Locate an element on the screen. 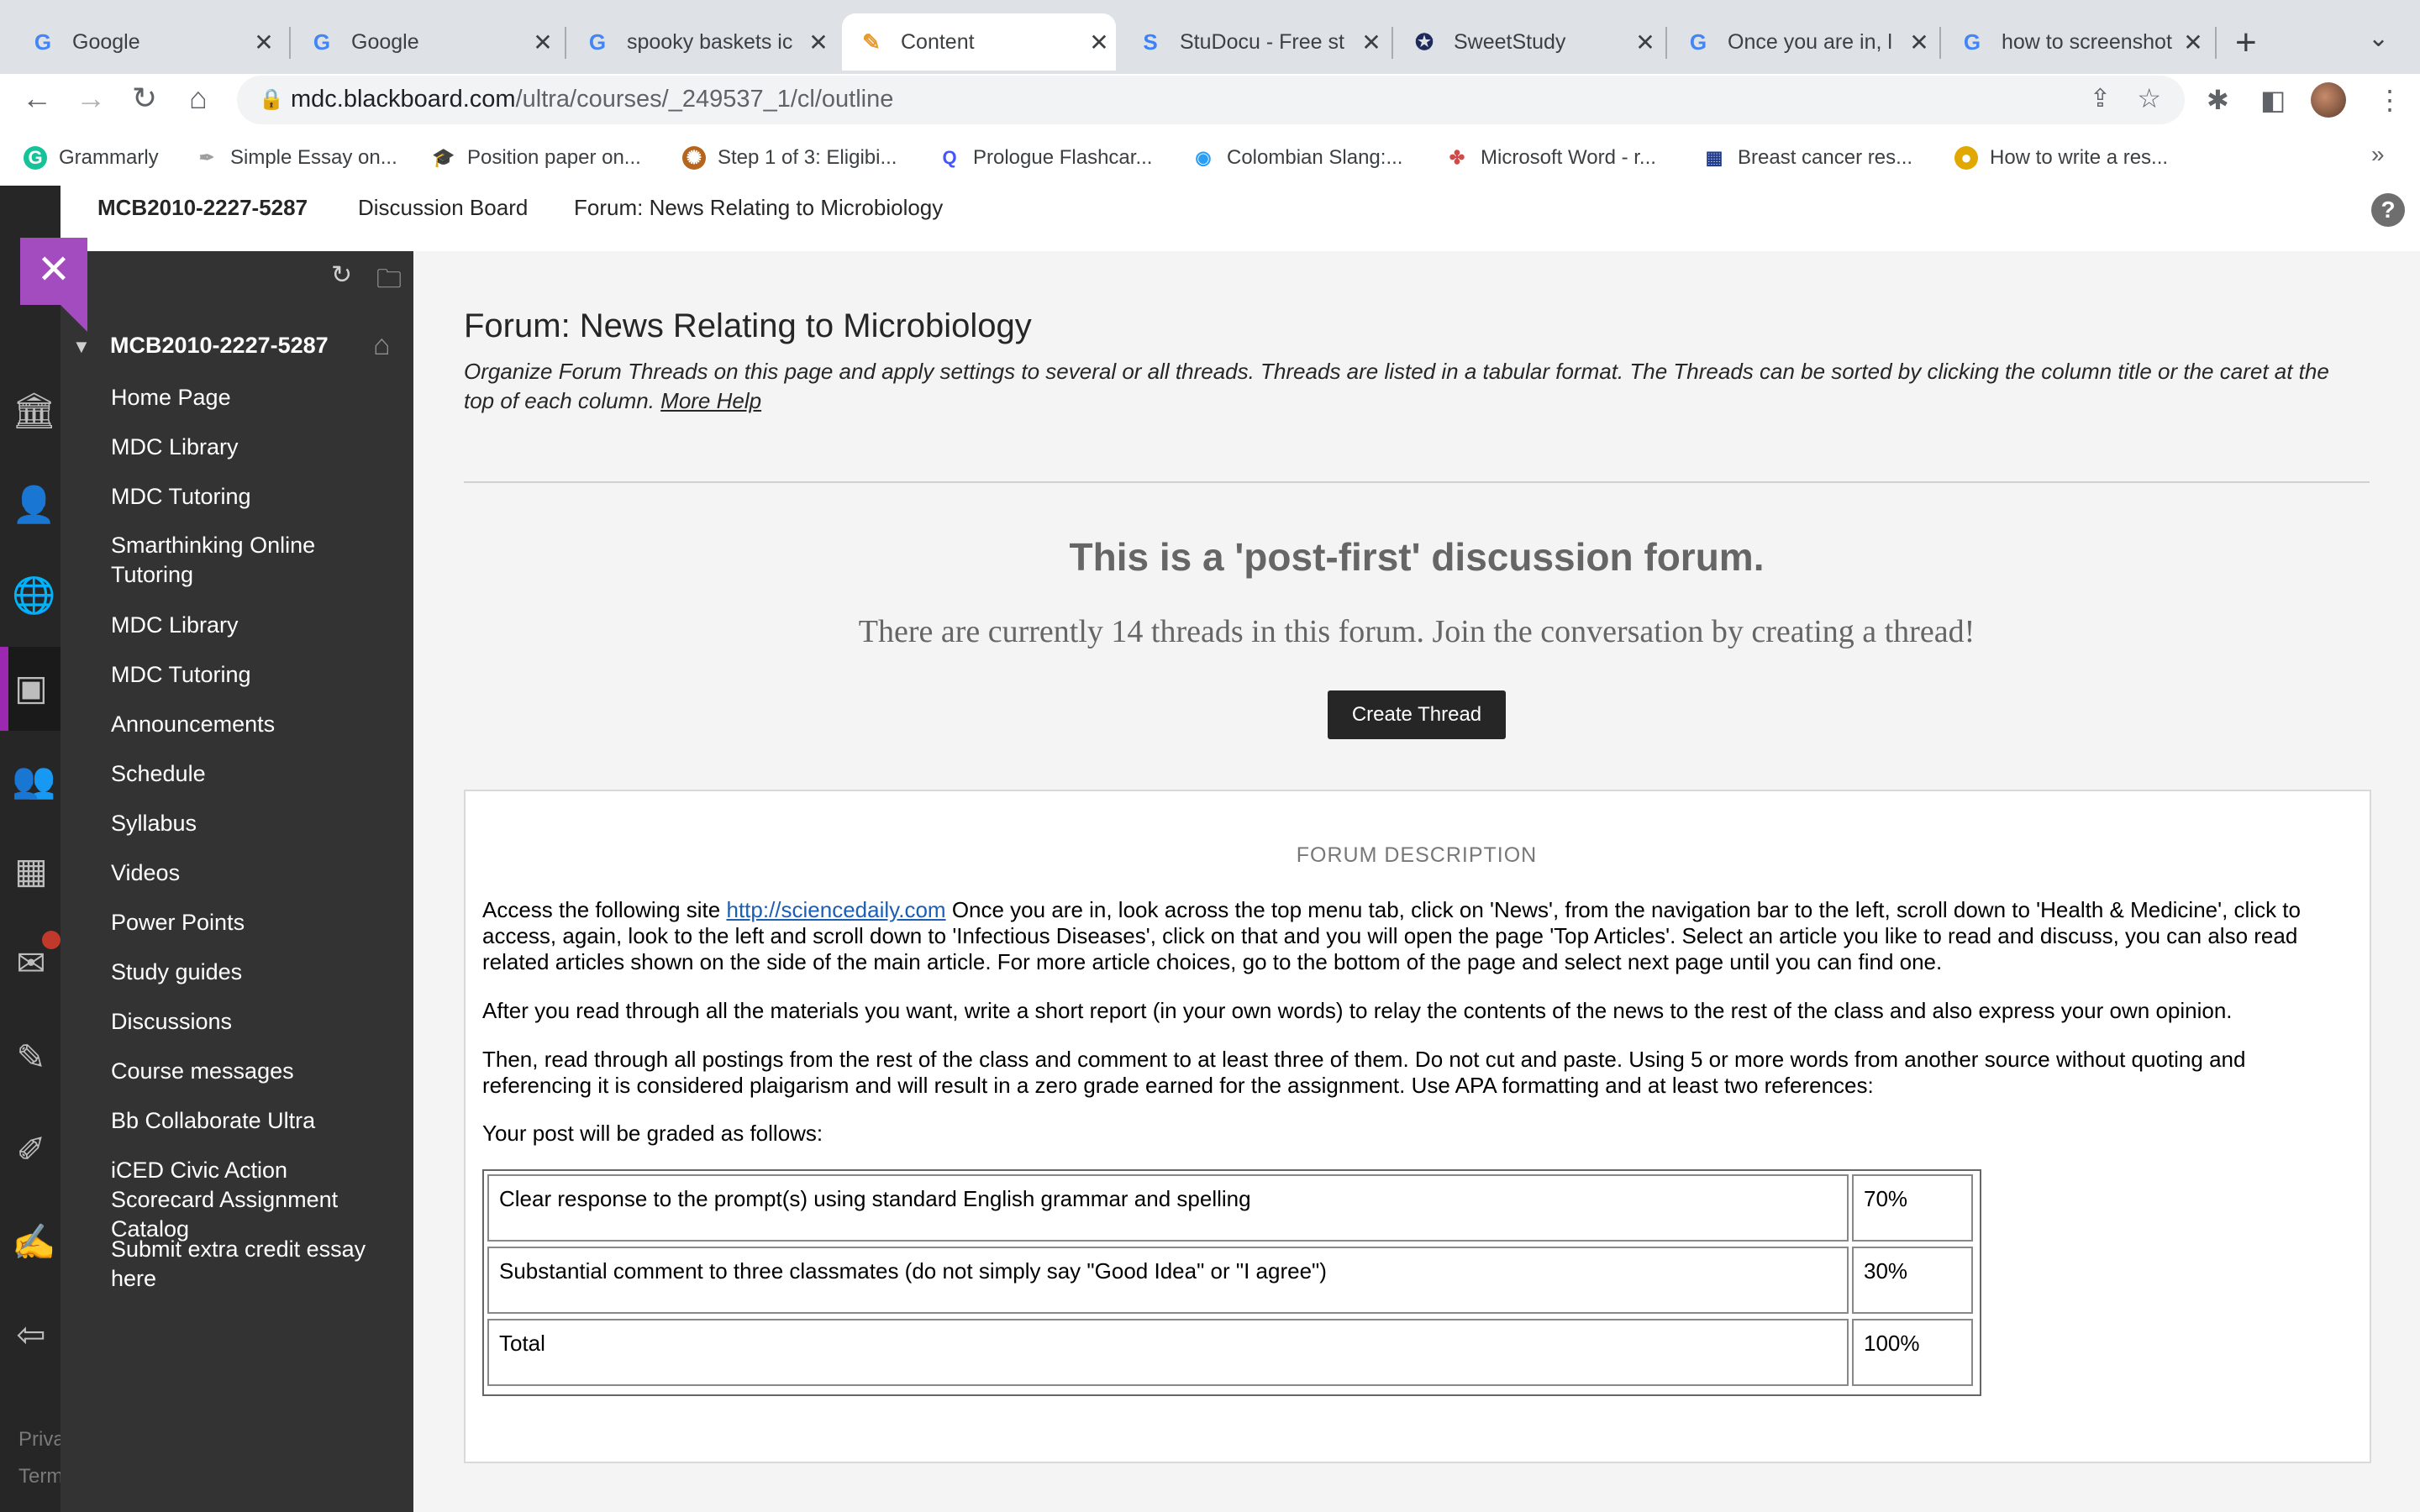 This screenshot has height=1512, width=2420. seal-icon: ✺ is located at coordinates (694, 158).